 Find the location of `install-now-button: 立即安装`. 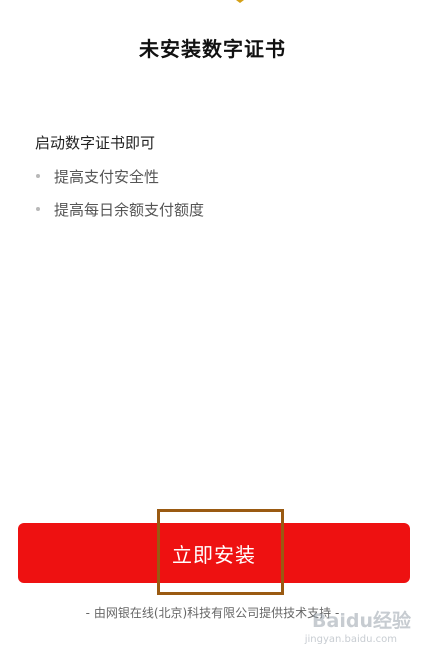

install-now-button: 立即安装 is located at coordinates (214, 553).